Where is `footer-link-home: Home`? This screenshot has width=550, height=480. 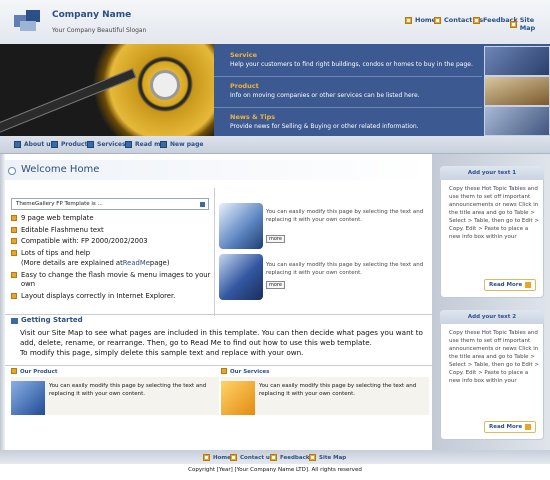
footer-link-home: Home is located at coordinates (217, 457).